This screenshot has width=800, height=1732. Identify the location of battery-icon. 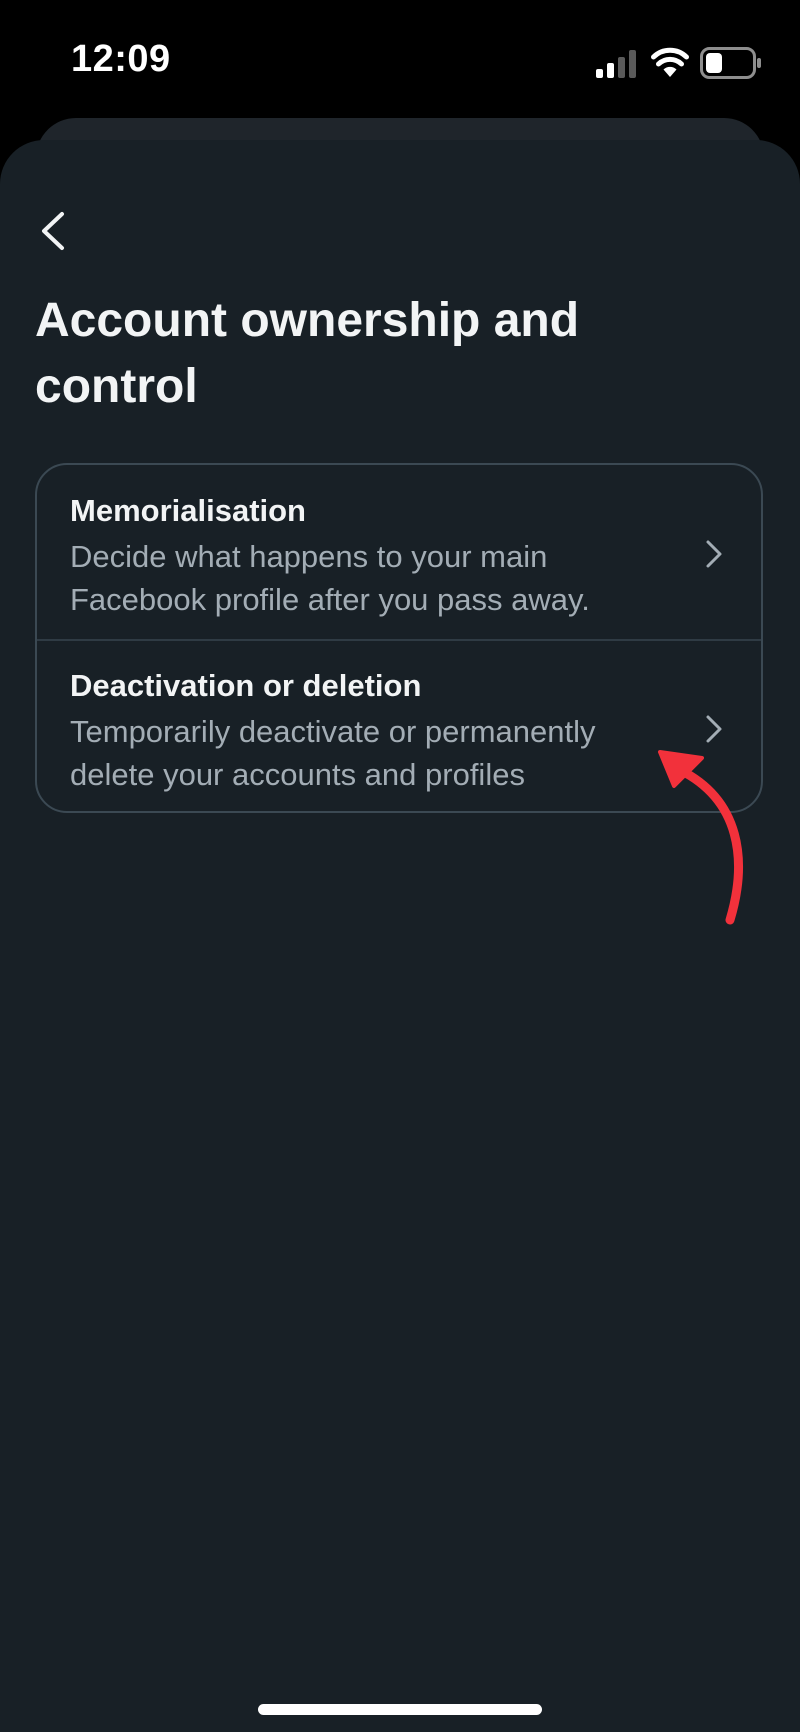
(730, 63).